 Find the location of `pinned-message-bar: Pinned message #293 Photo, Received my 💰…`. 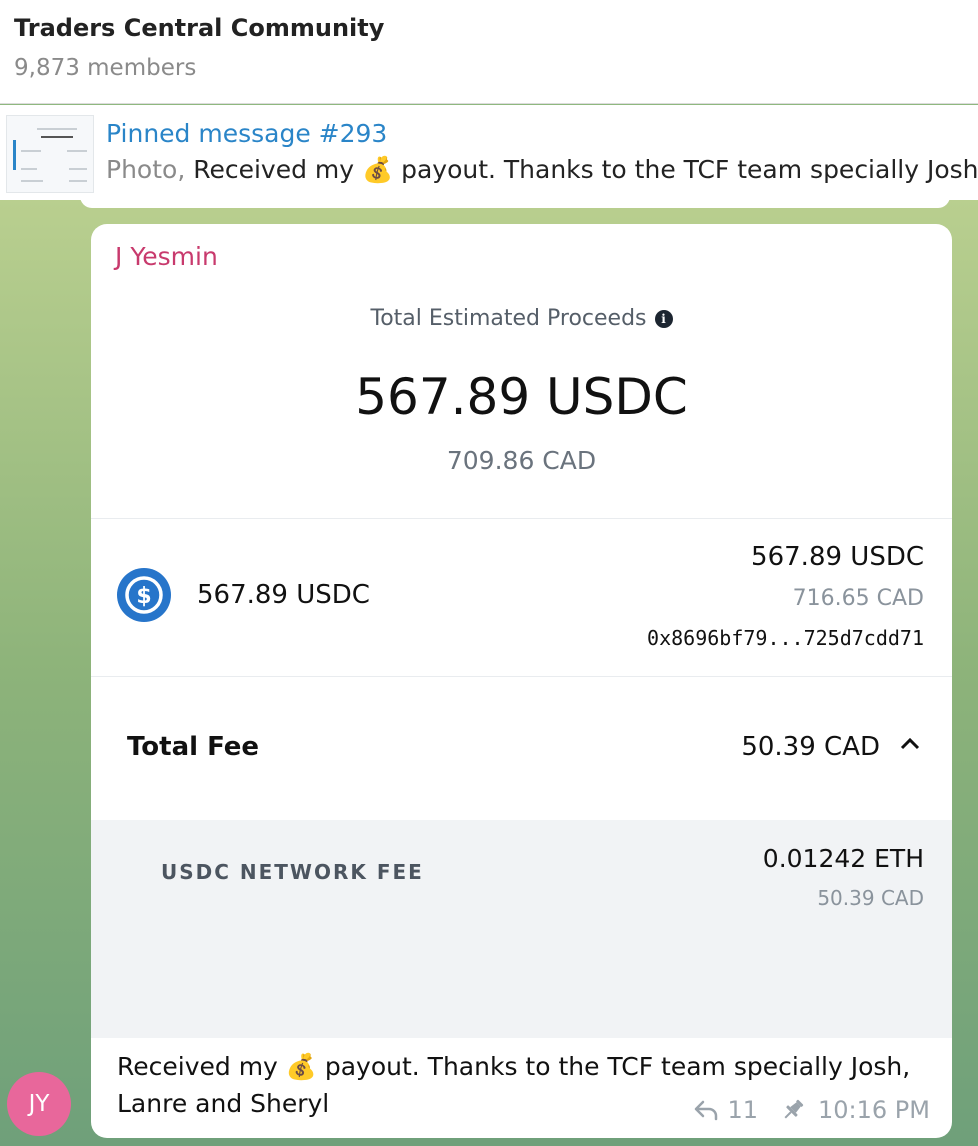

pinned-message-bar: Pinned message #293 Photo, Received my 💰… is located at coordinates (489, 152).